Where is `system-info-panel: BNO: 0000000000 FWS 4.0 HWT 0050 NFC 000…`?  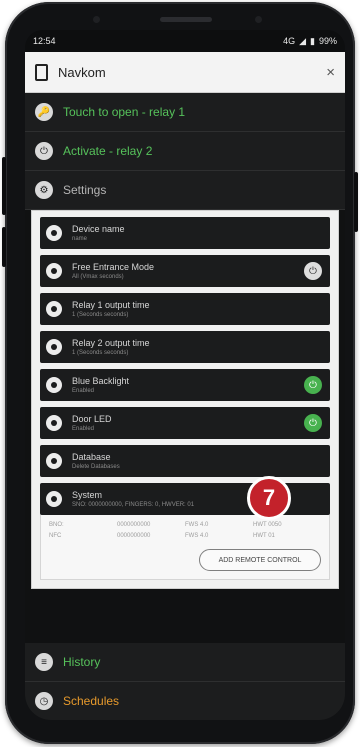 system-info-panel: BNO: 0000000000 FWS 4.0 HWT 0050 NFC 000… is located at coordinates (185, 546).